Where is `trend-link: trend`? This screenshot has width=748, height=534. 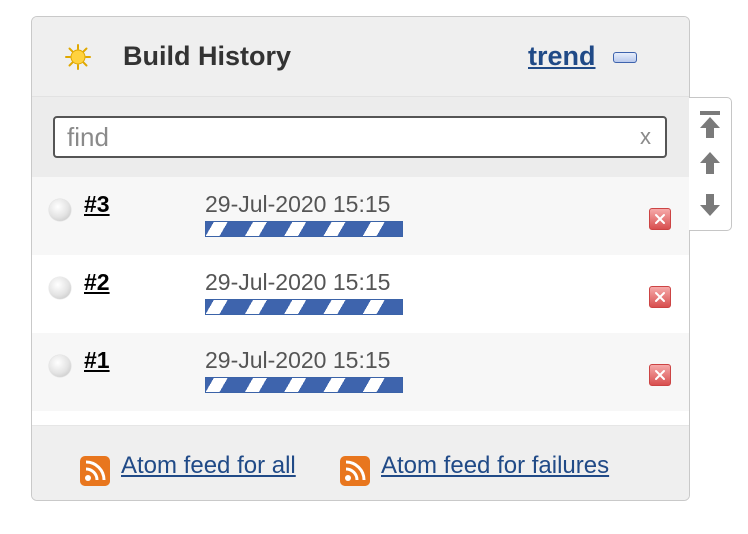
trend-link: trend is located at coordinates (562, 56).